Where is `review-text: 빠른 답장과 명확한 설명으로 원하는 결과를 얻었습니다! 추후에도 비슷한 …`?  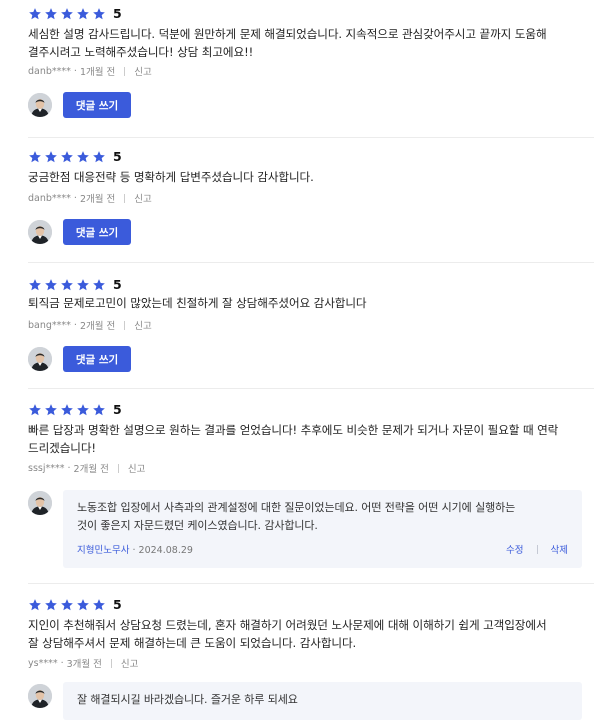 review-text: 빠른 답장과 명확한 설명으로 원하는 결과를 얻었습니다! 추후에도 비슷한 … is located at coordinates (303, 439).